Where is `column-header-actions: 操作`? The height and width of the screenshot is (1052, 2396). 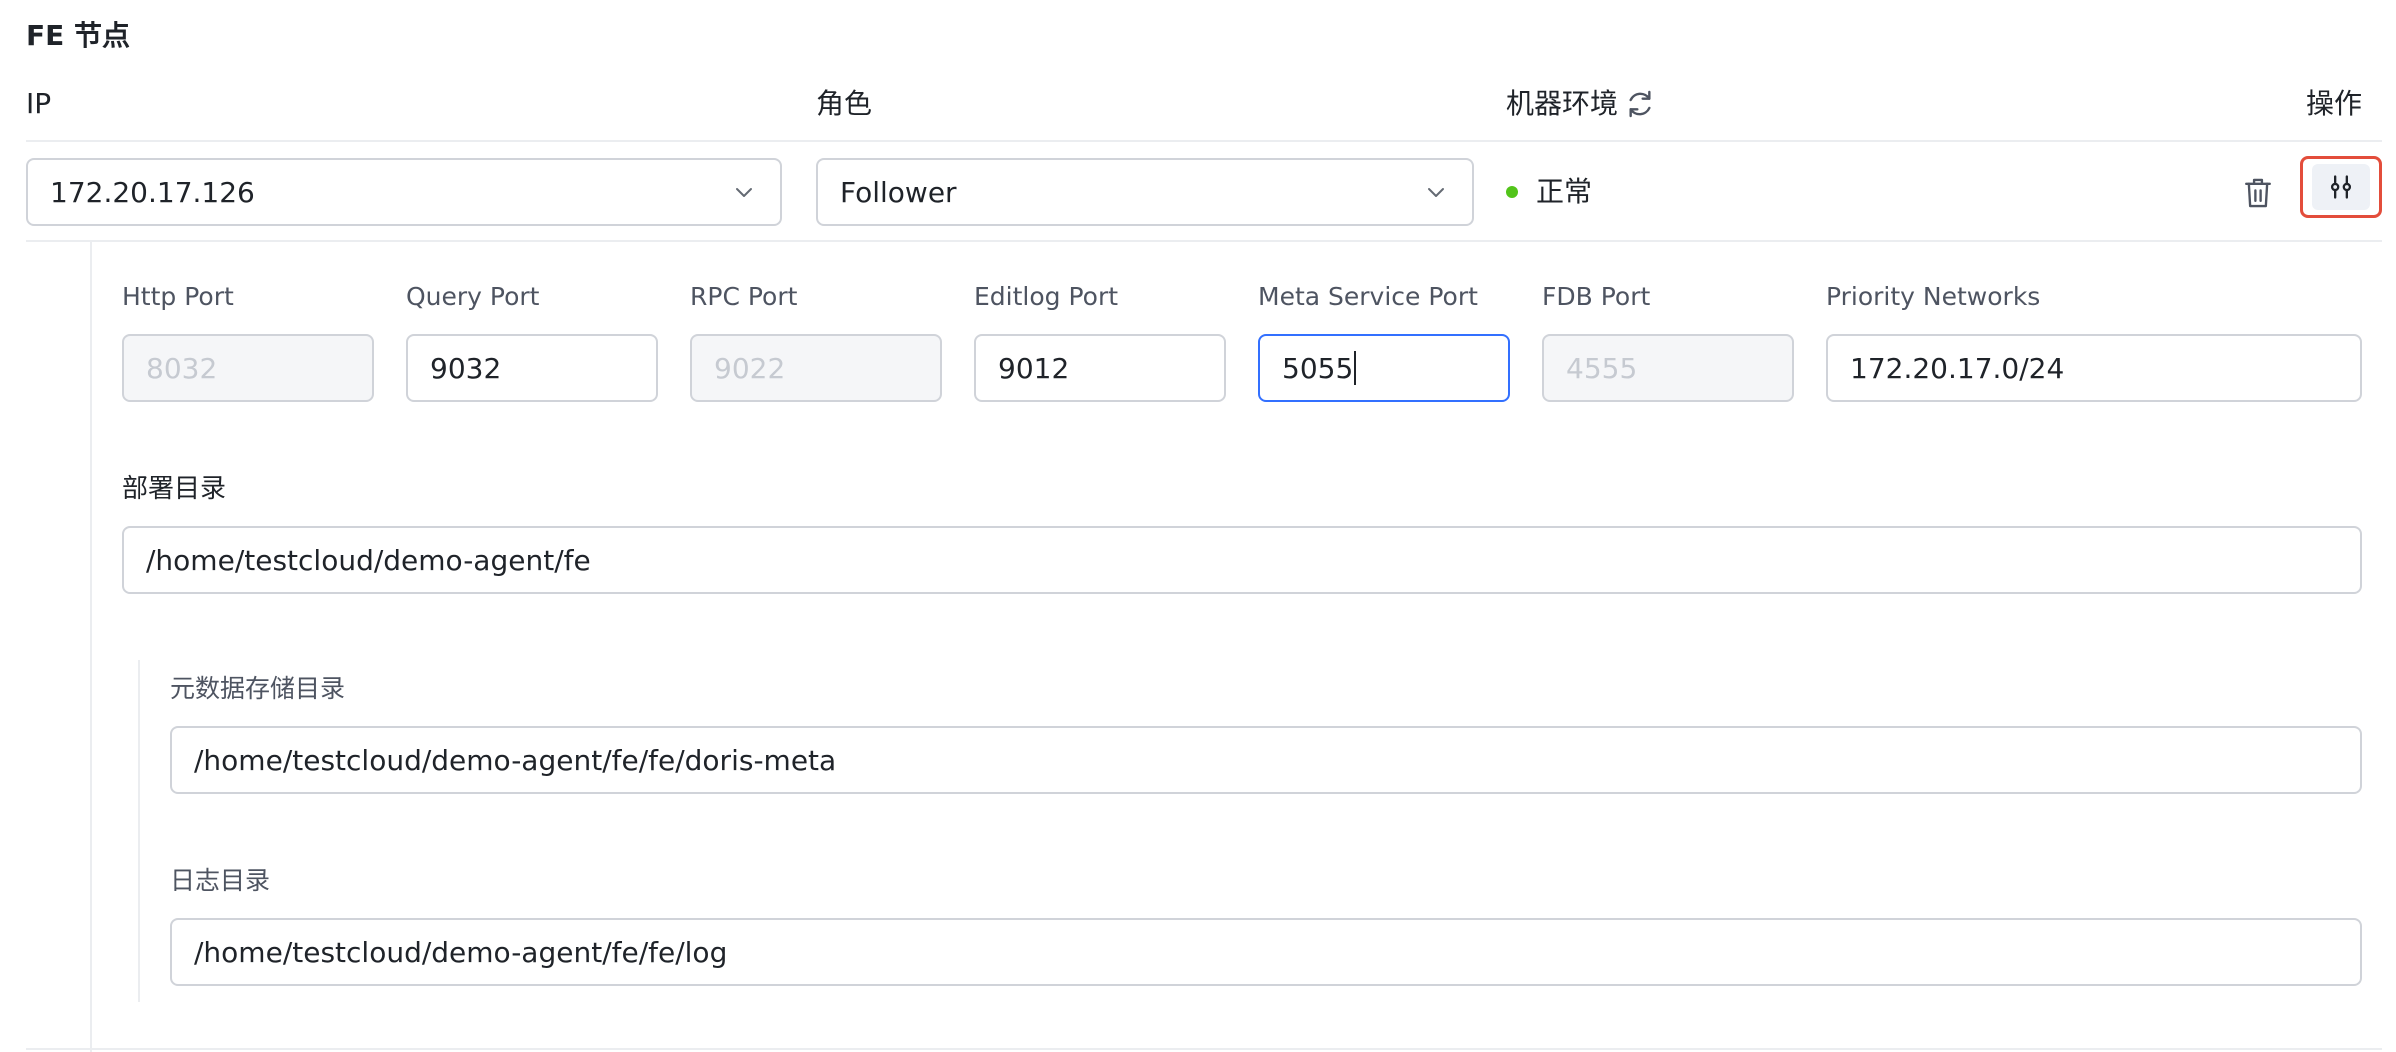 column-header-actions: 操作 is located at coordinates (2334, 103).